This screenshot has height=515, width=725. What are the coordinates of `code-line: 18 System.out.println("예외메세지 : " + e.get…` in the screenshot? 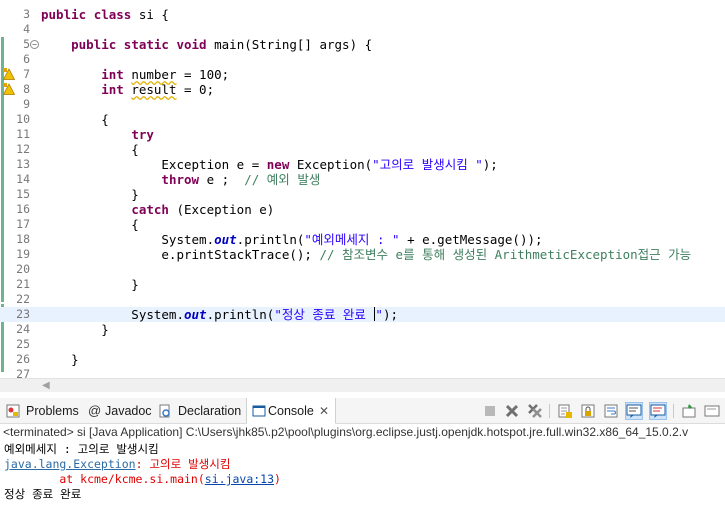 It's located at (362, 239).